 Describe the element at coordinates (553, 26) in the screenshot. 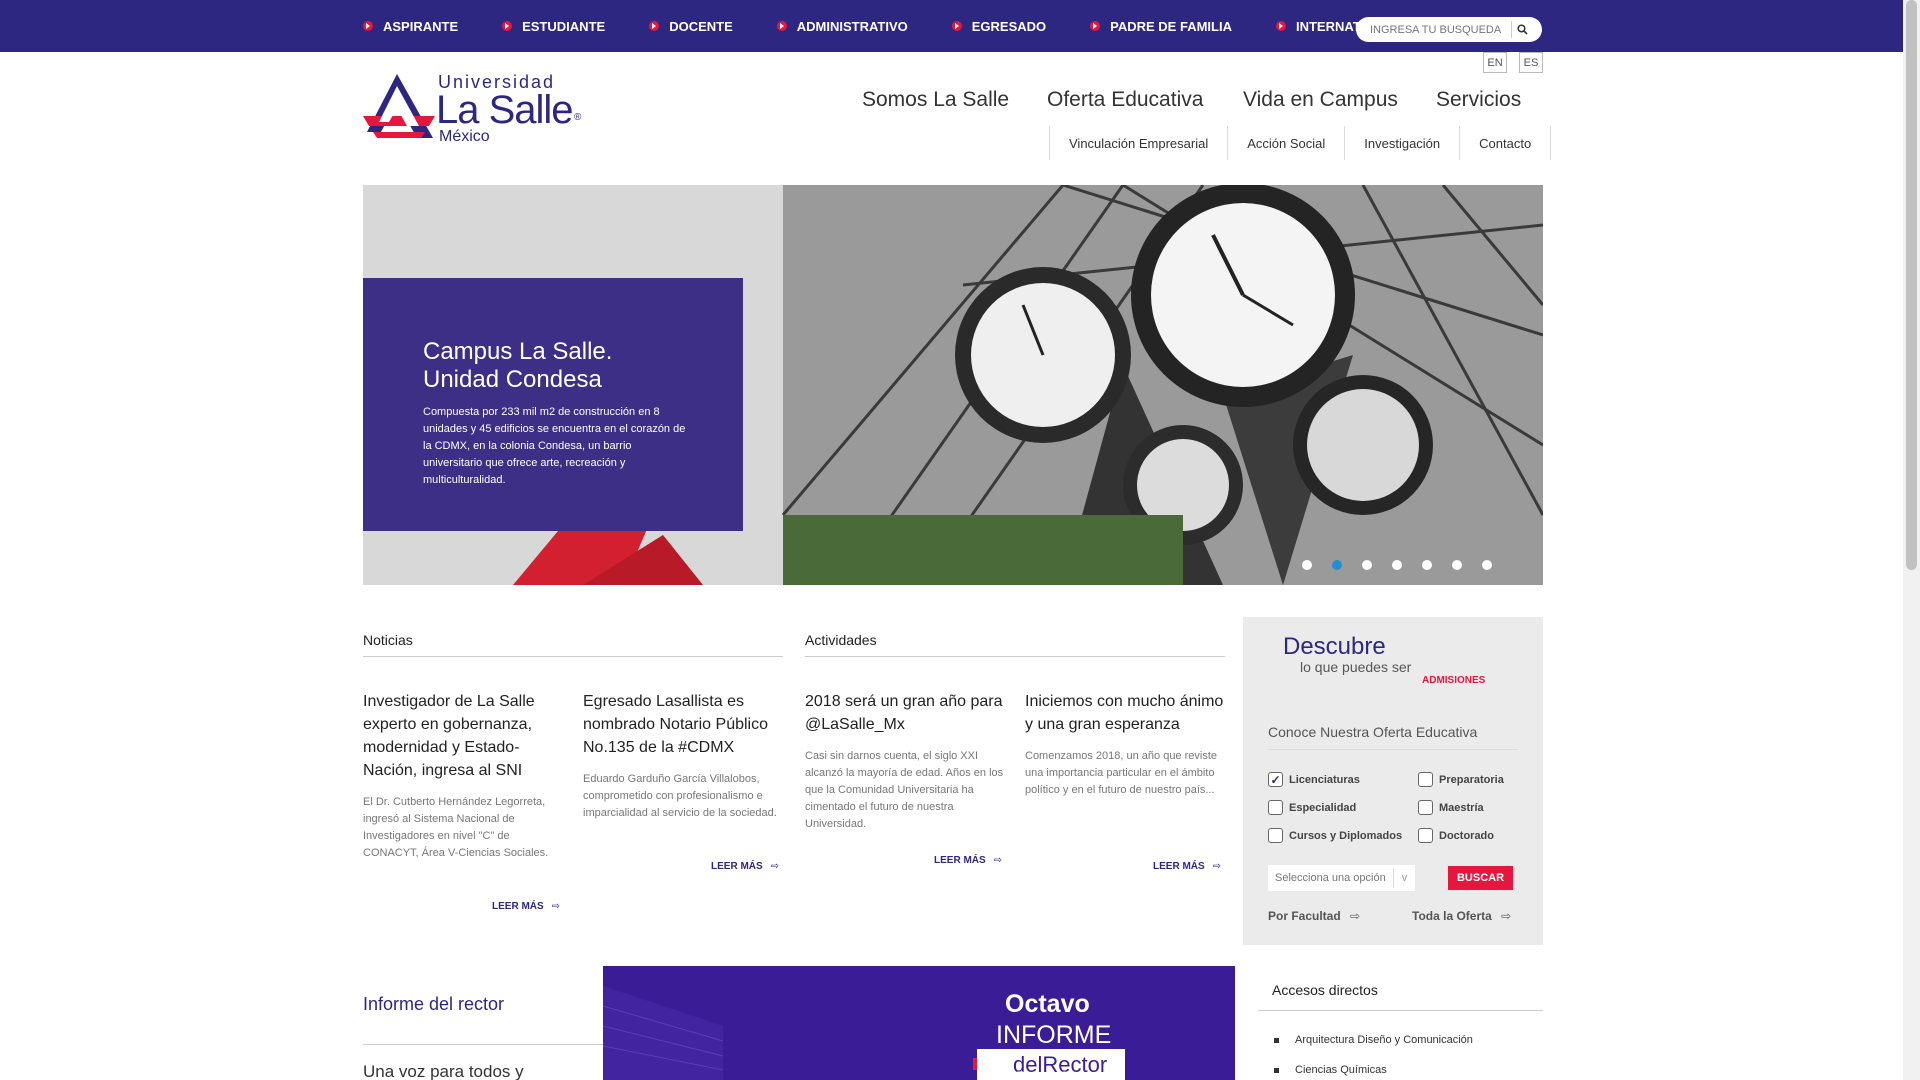

I see `audience-item-estudiante: ESTUDIANTE` at that location.